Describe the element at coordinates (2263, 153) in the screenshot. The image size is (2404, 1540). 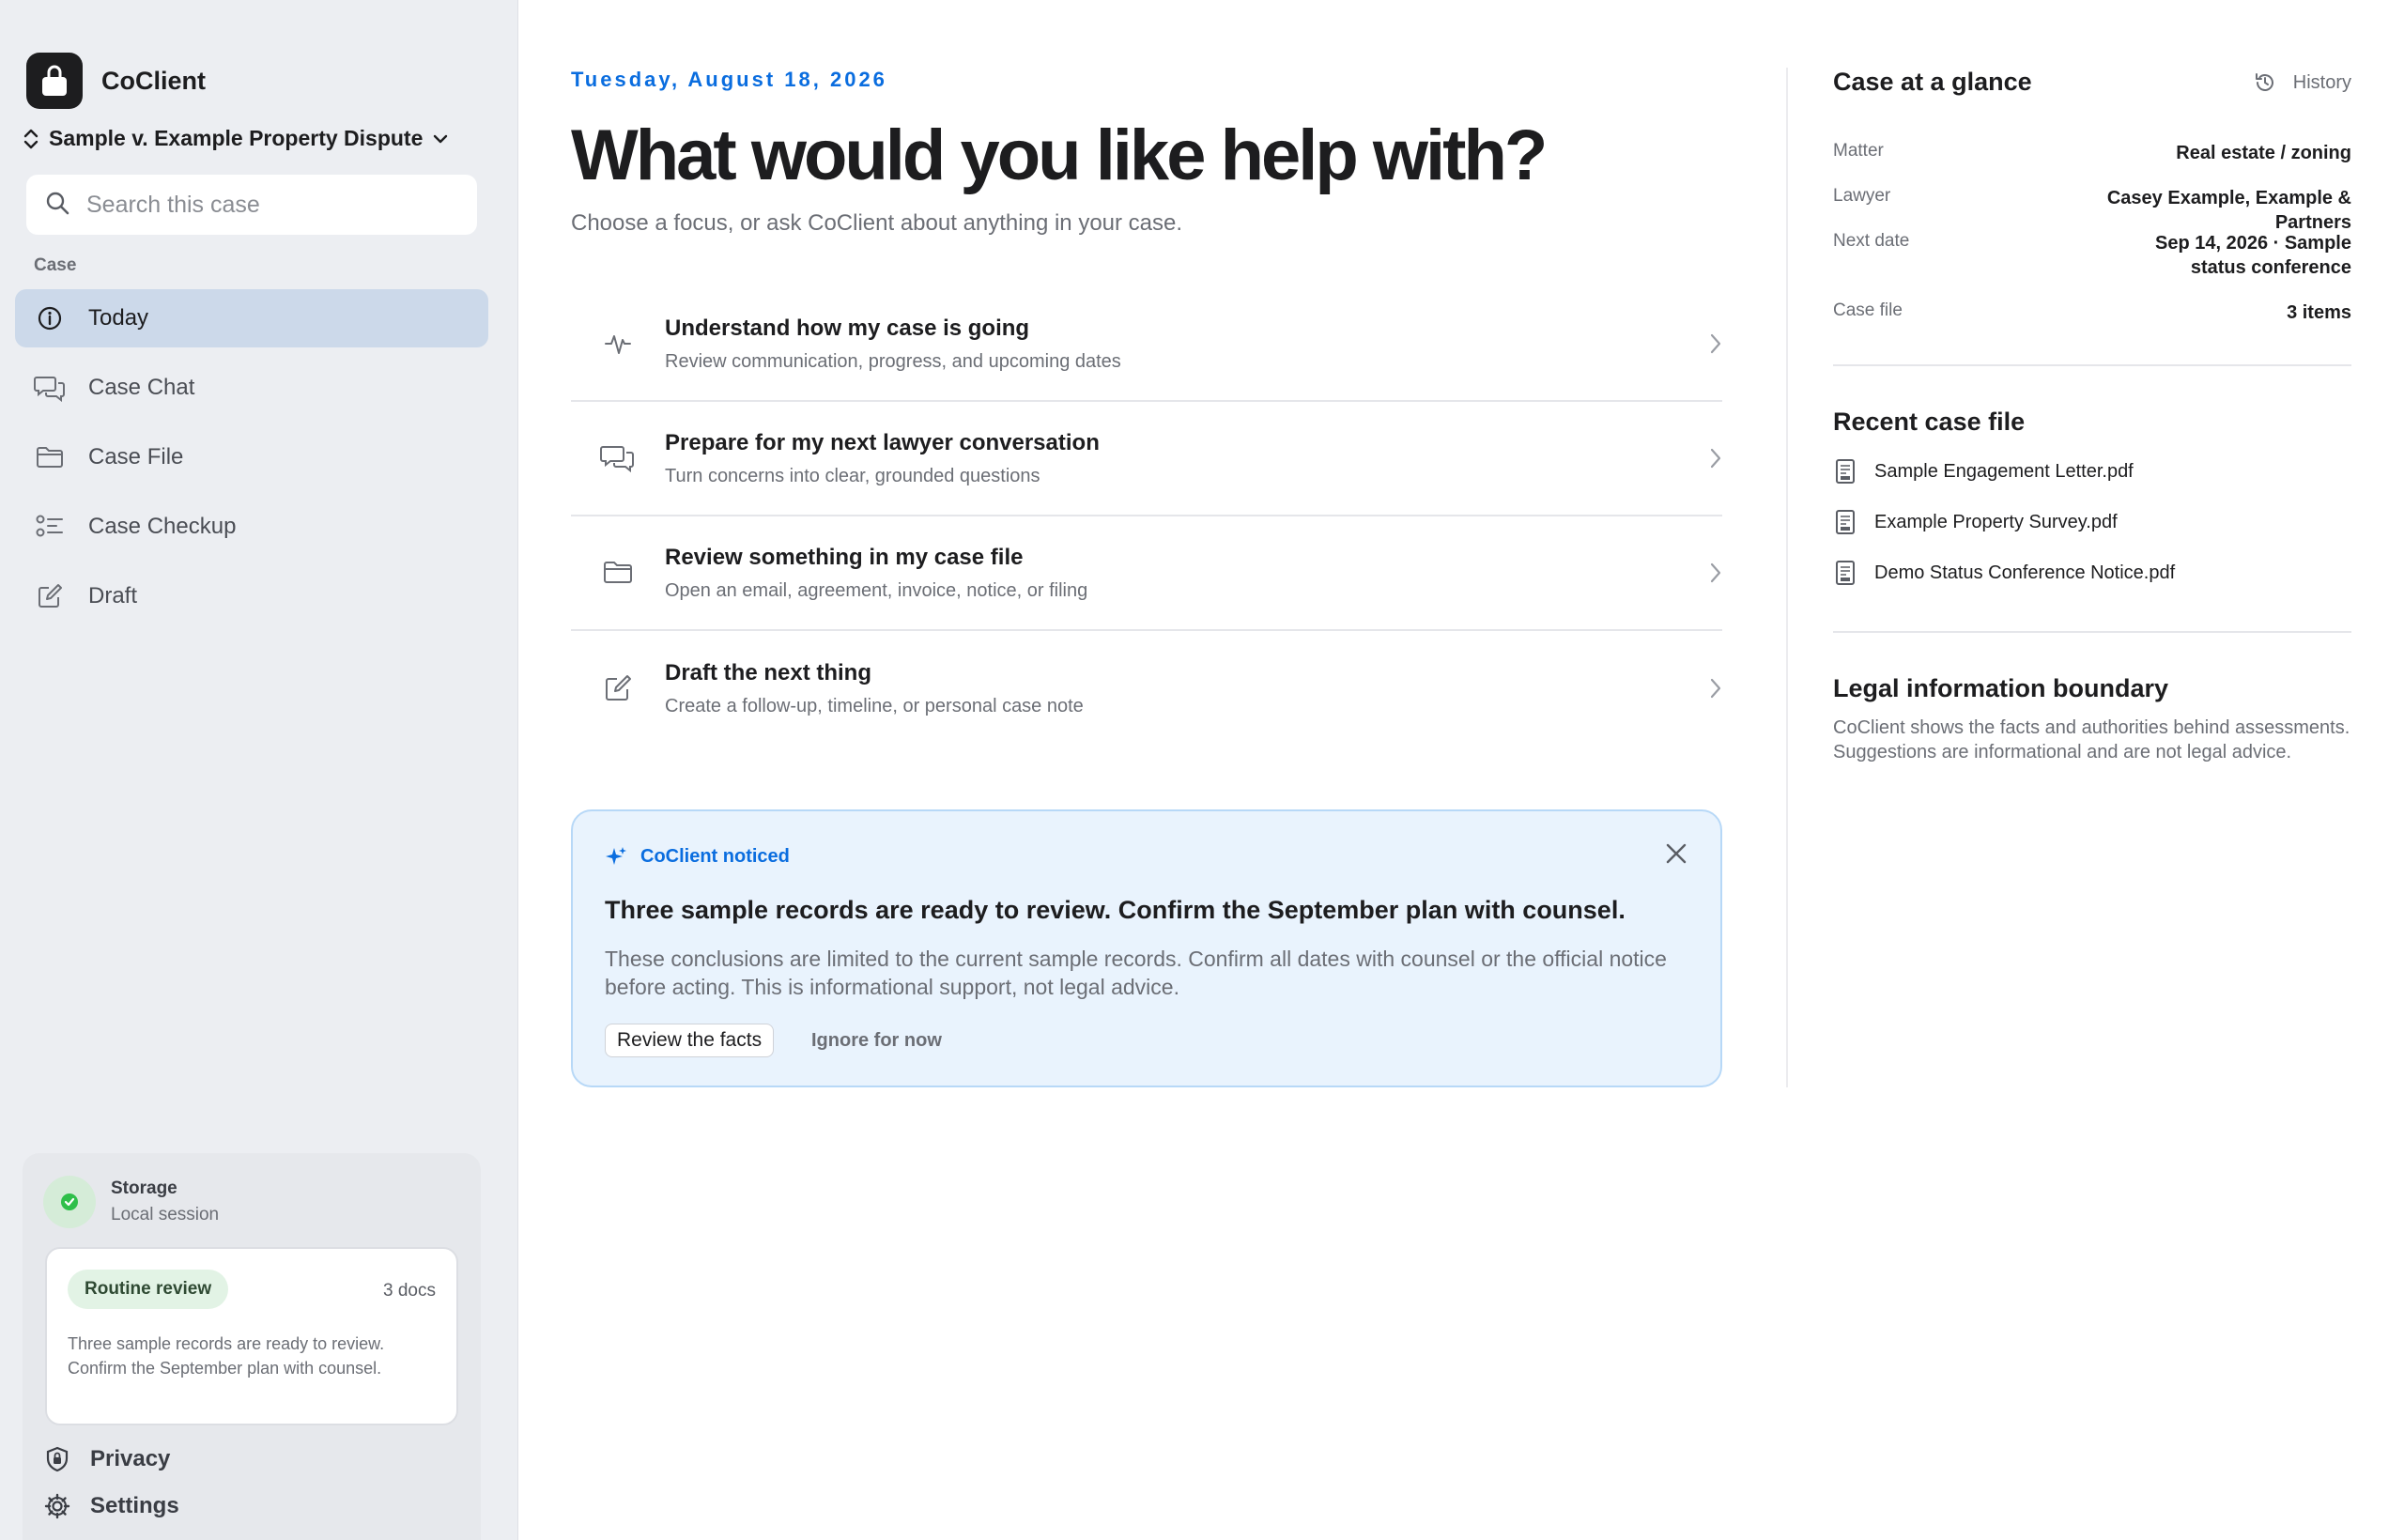
I see `fact-value: Real estate / zoning` at that location.